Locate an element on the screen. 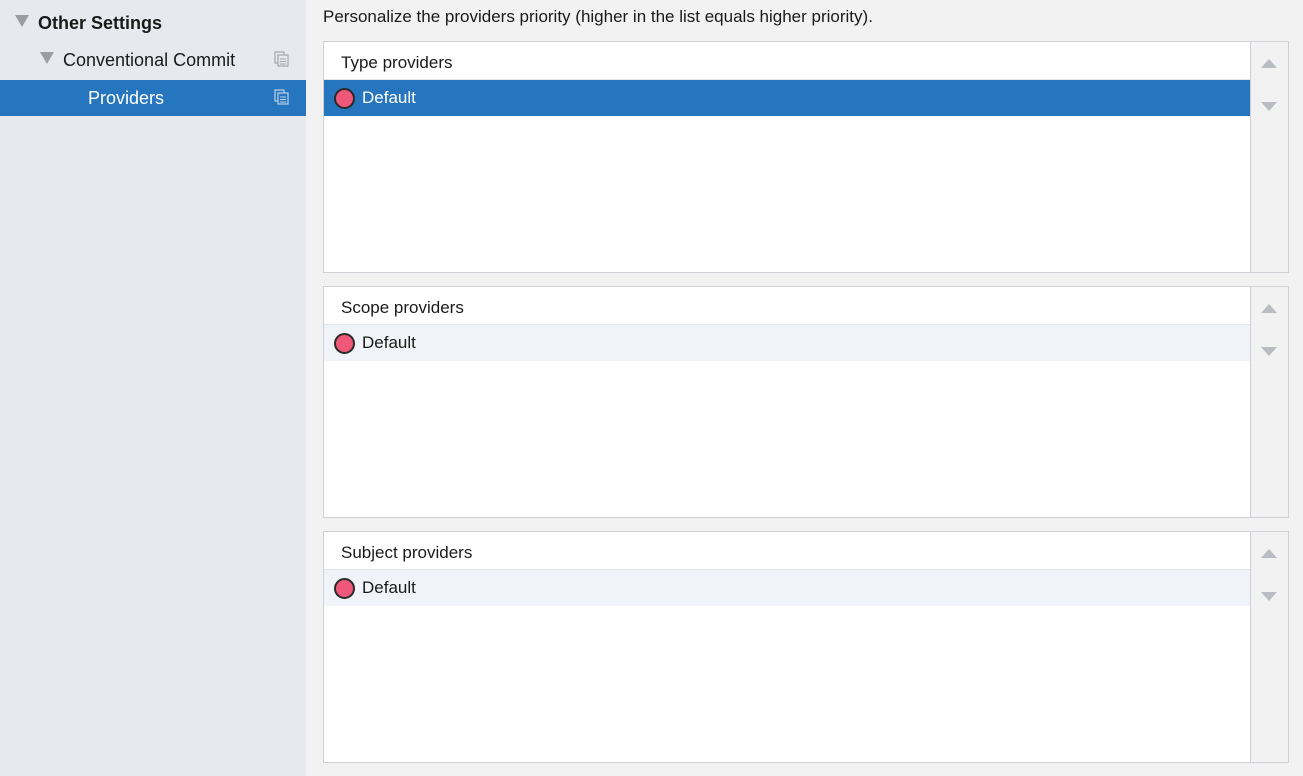  tree-item-label: Conventional Commit is located at coordinates (149, 59).